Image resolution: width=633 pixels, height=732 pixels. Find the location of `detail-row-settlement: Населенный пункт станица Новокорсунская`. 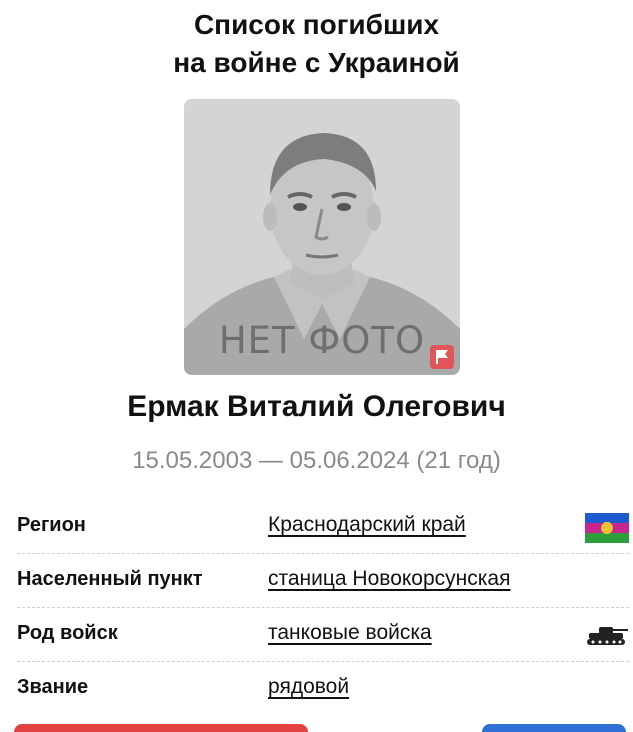

detail-row-settlement: Населенный пункт станица Новокорсунская is located at coordinates (323, 581).